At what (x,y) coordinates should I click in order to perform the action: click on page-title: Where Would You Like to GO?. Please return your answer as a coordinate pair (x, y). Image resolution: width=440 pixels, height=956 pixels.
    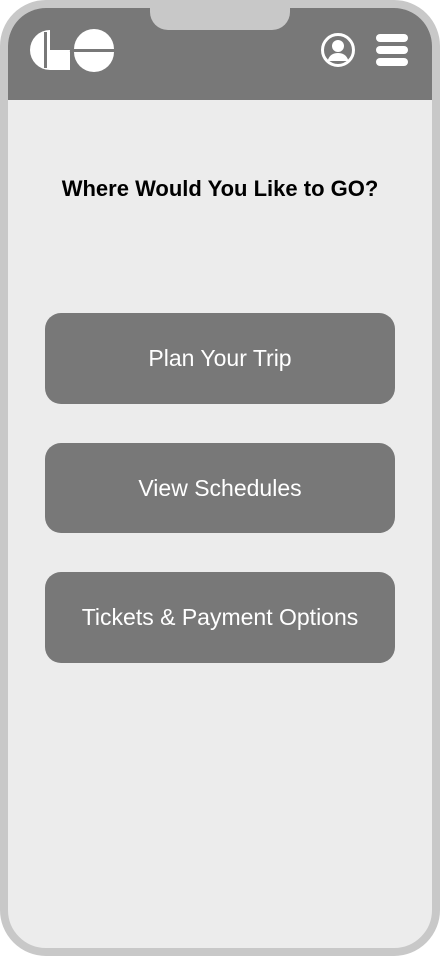
    Looking at the image, I should click on (220, 188).